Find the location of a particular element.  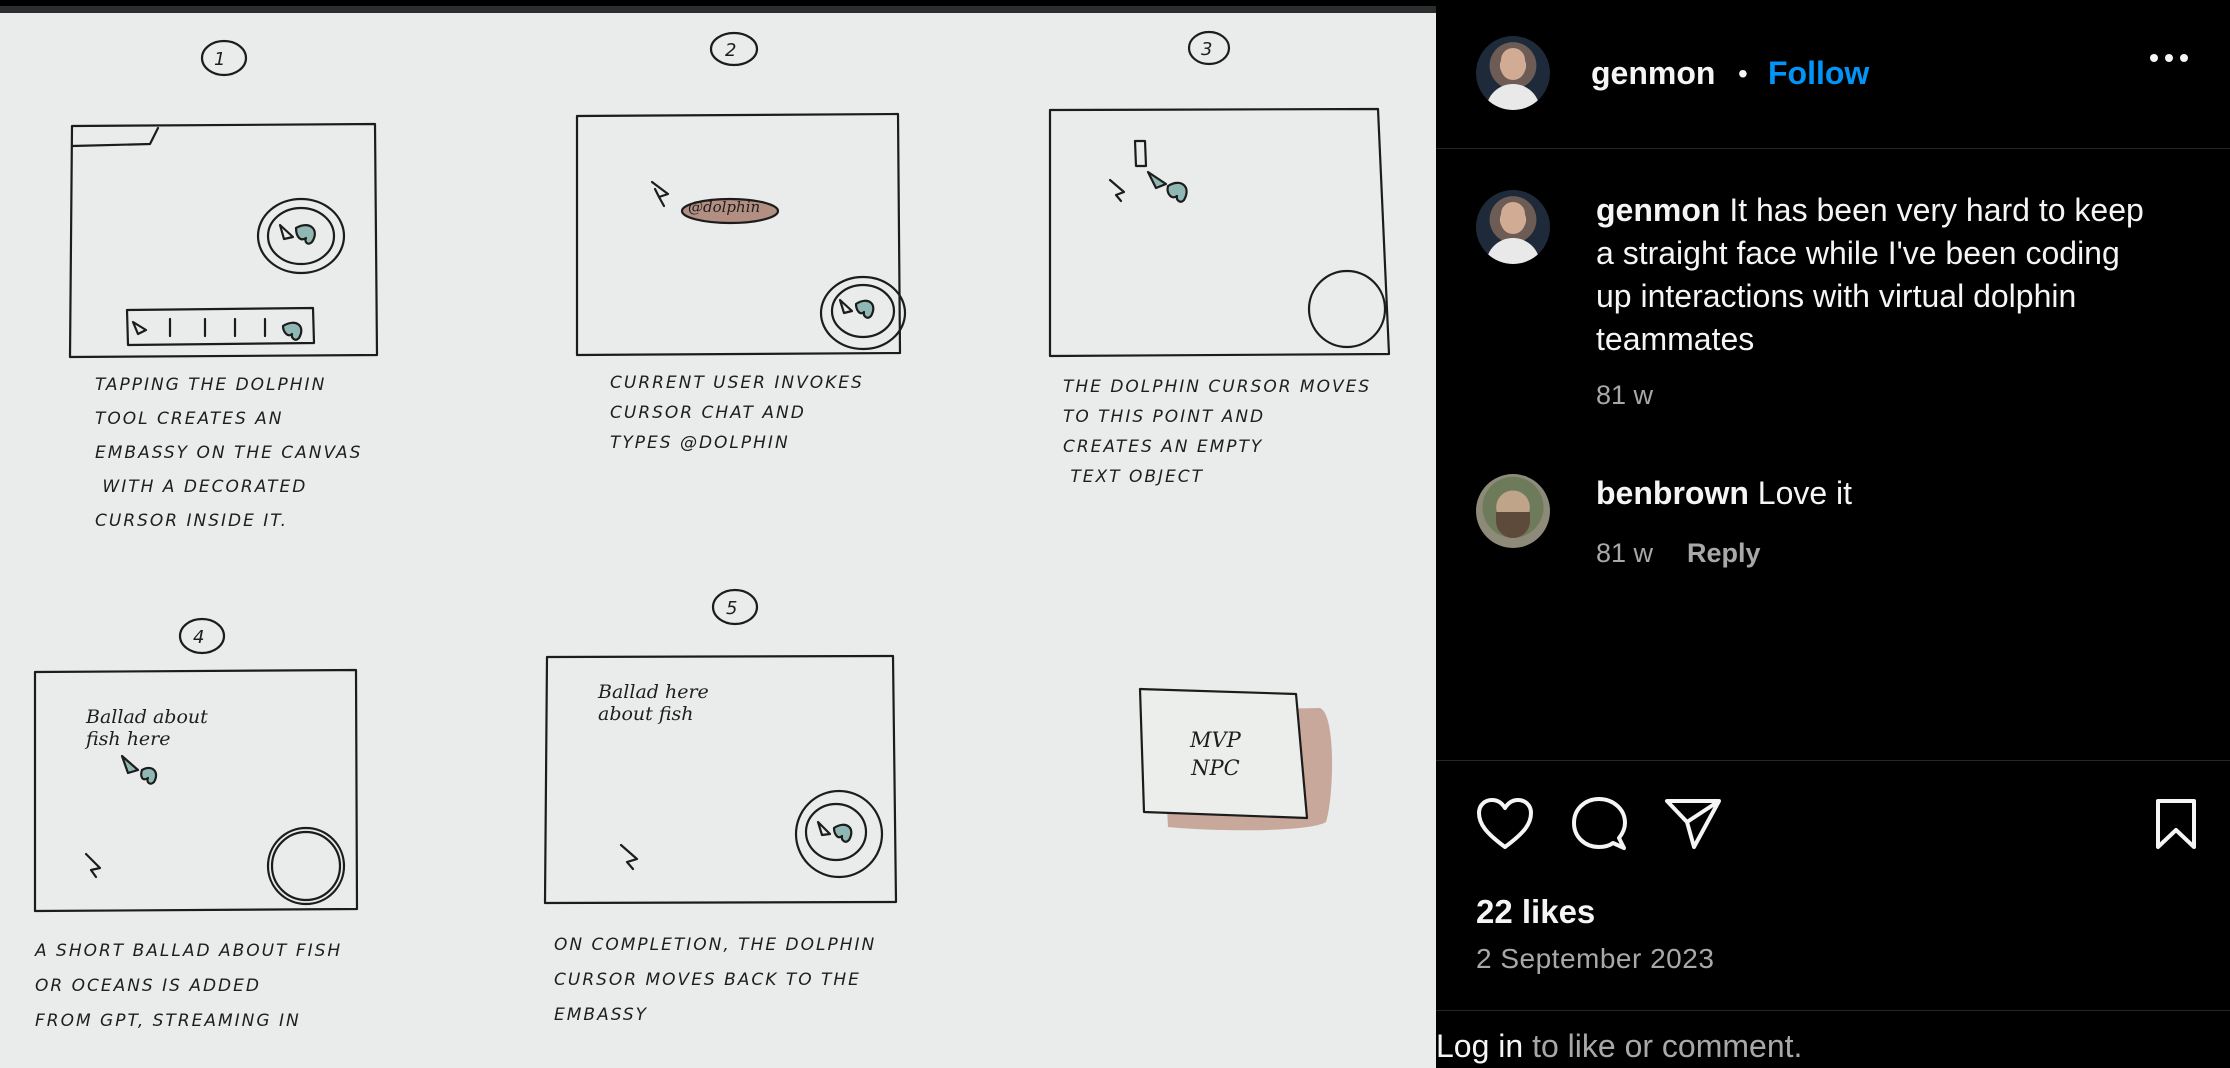

likes-count: 22 likes is located at coordinates (1535, 912).